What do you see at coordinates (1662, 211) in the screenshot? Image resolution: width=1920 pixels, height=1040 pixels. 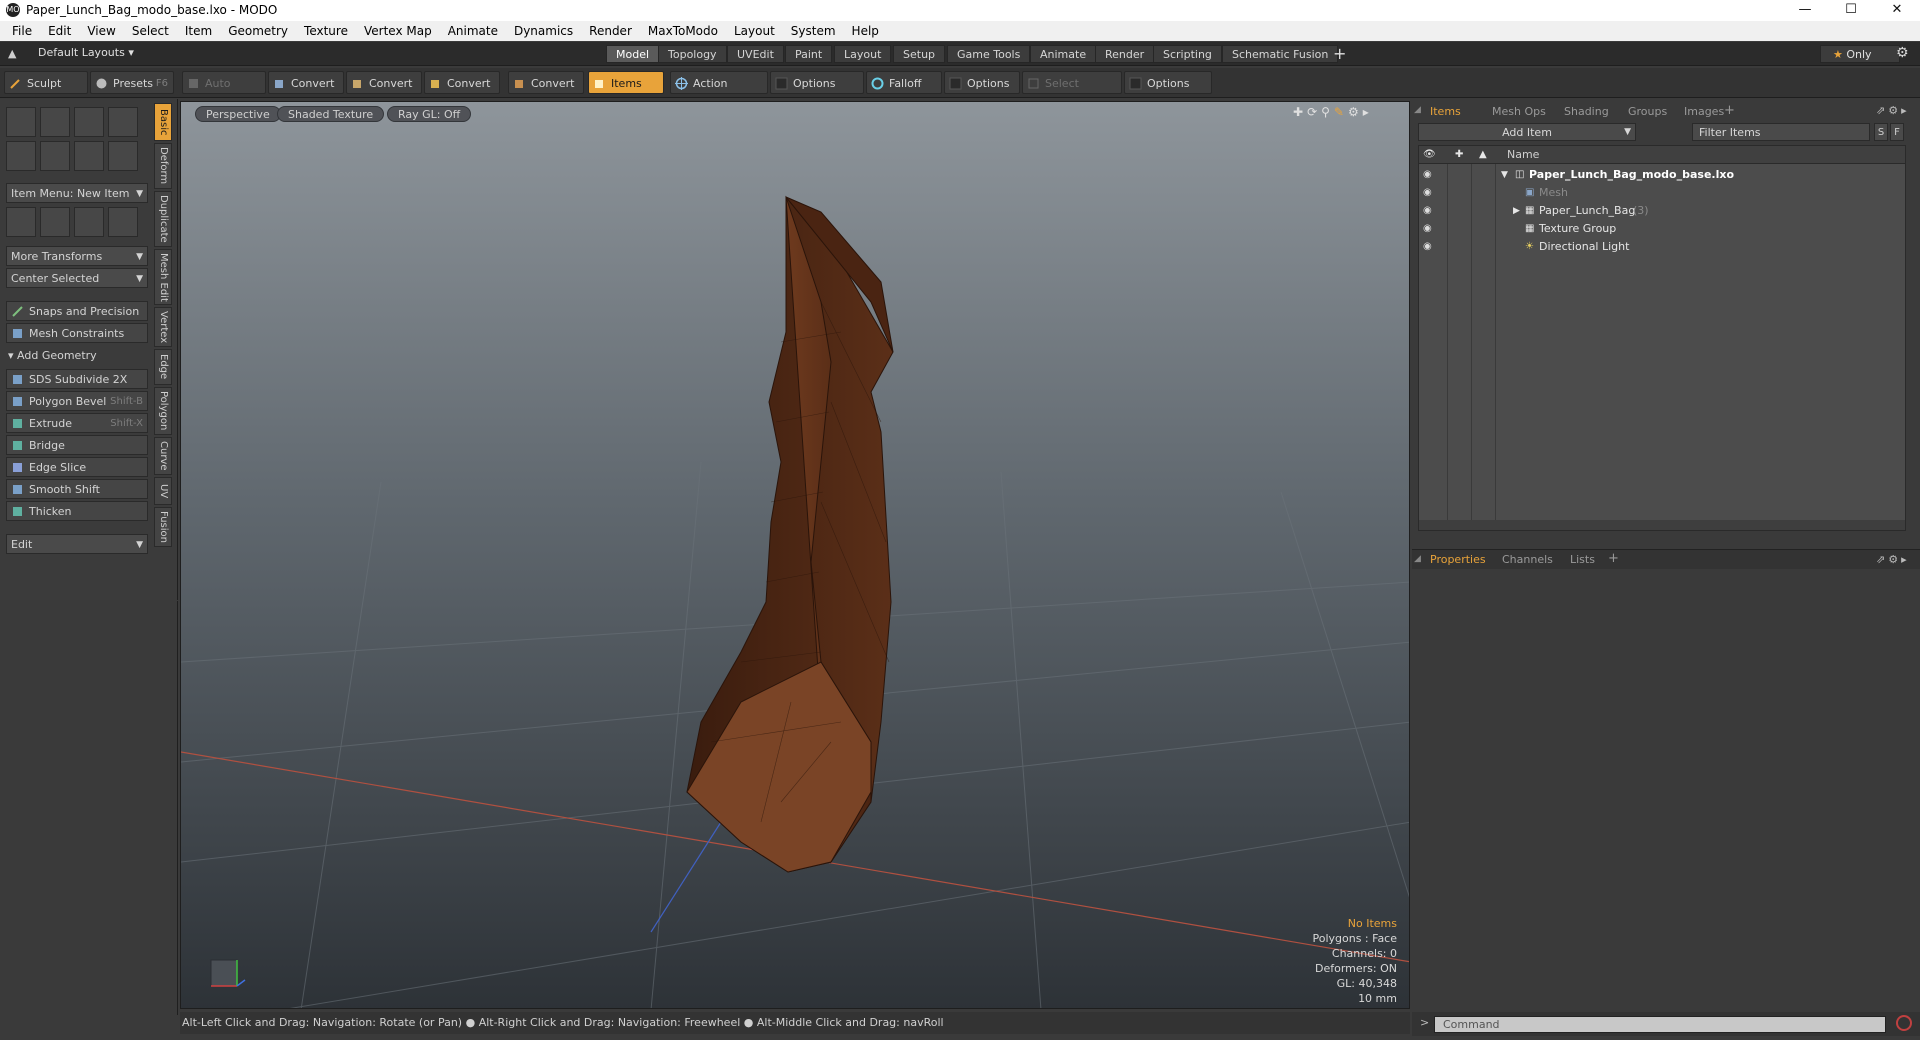 I see `tree-row-paper-lunch-bag: ◉ ▶ ▦ Paper_Lunch_Bag (3)` at bounding box center [1662, 211].